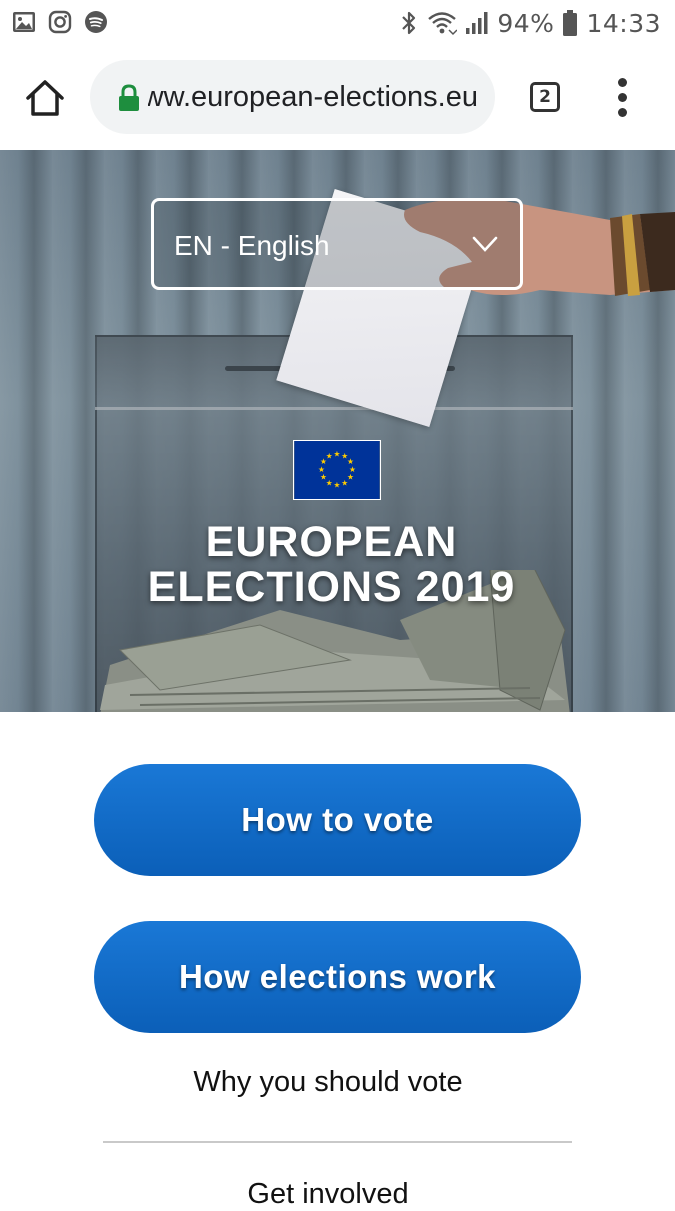  Describe the element at coordinates (526, 23) in the screenshot. I see `battery-level: 94%` at that location.